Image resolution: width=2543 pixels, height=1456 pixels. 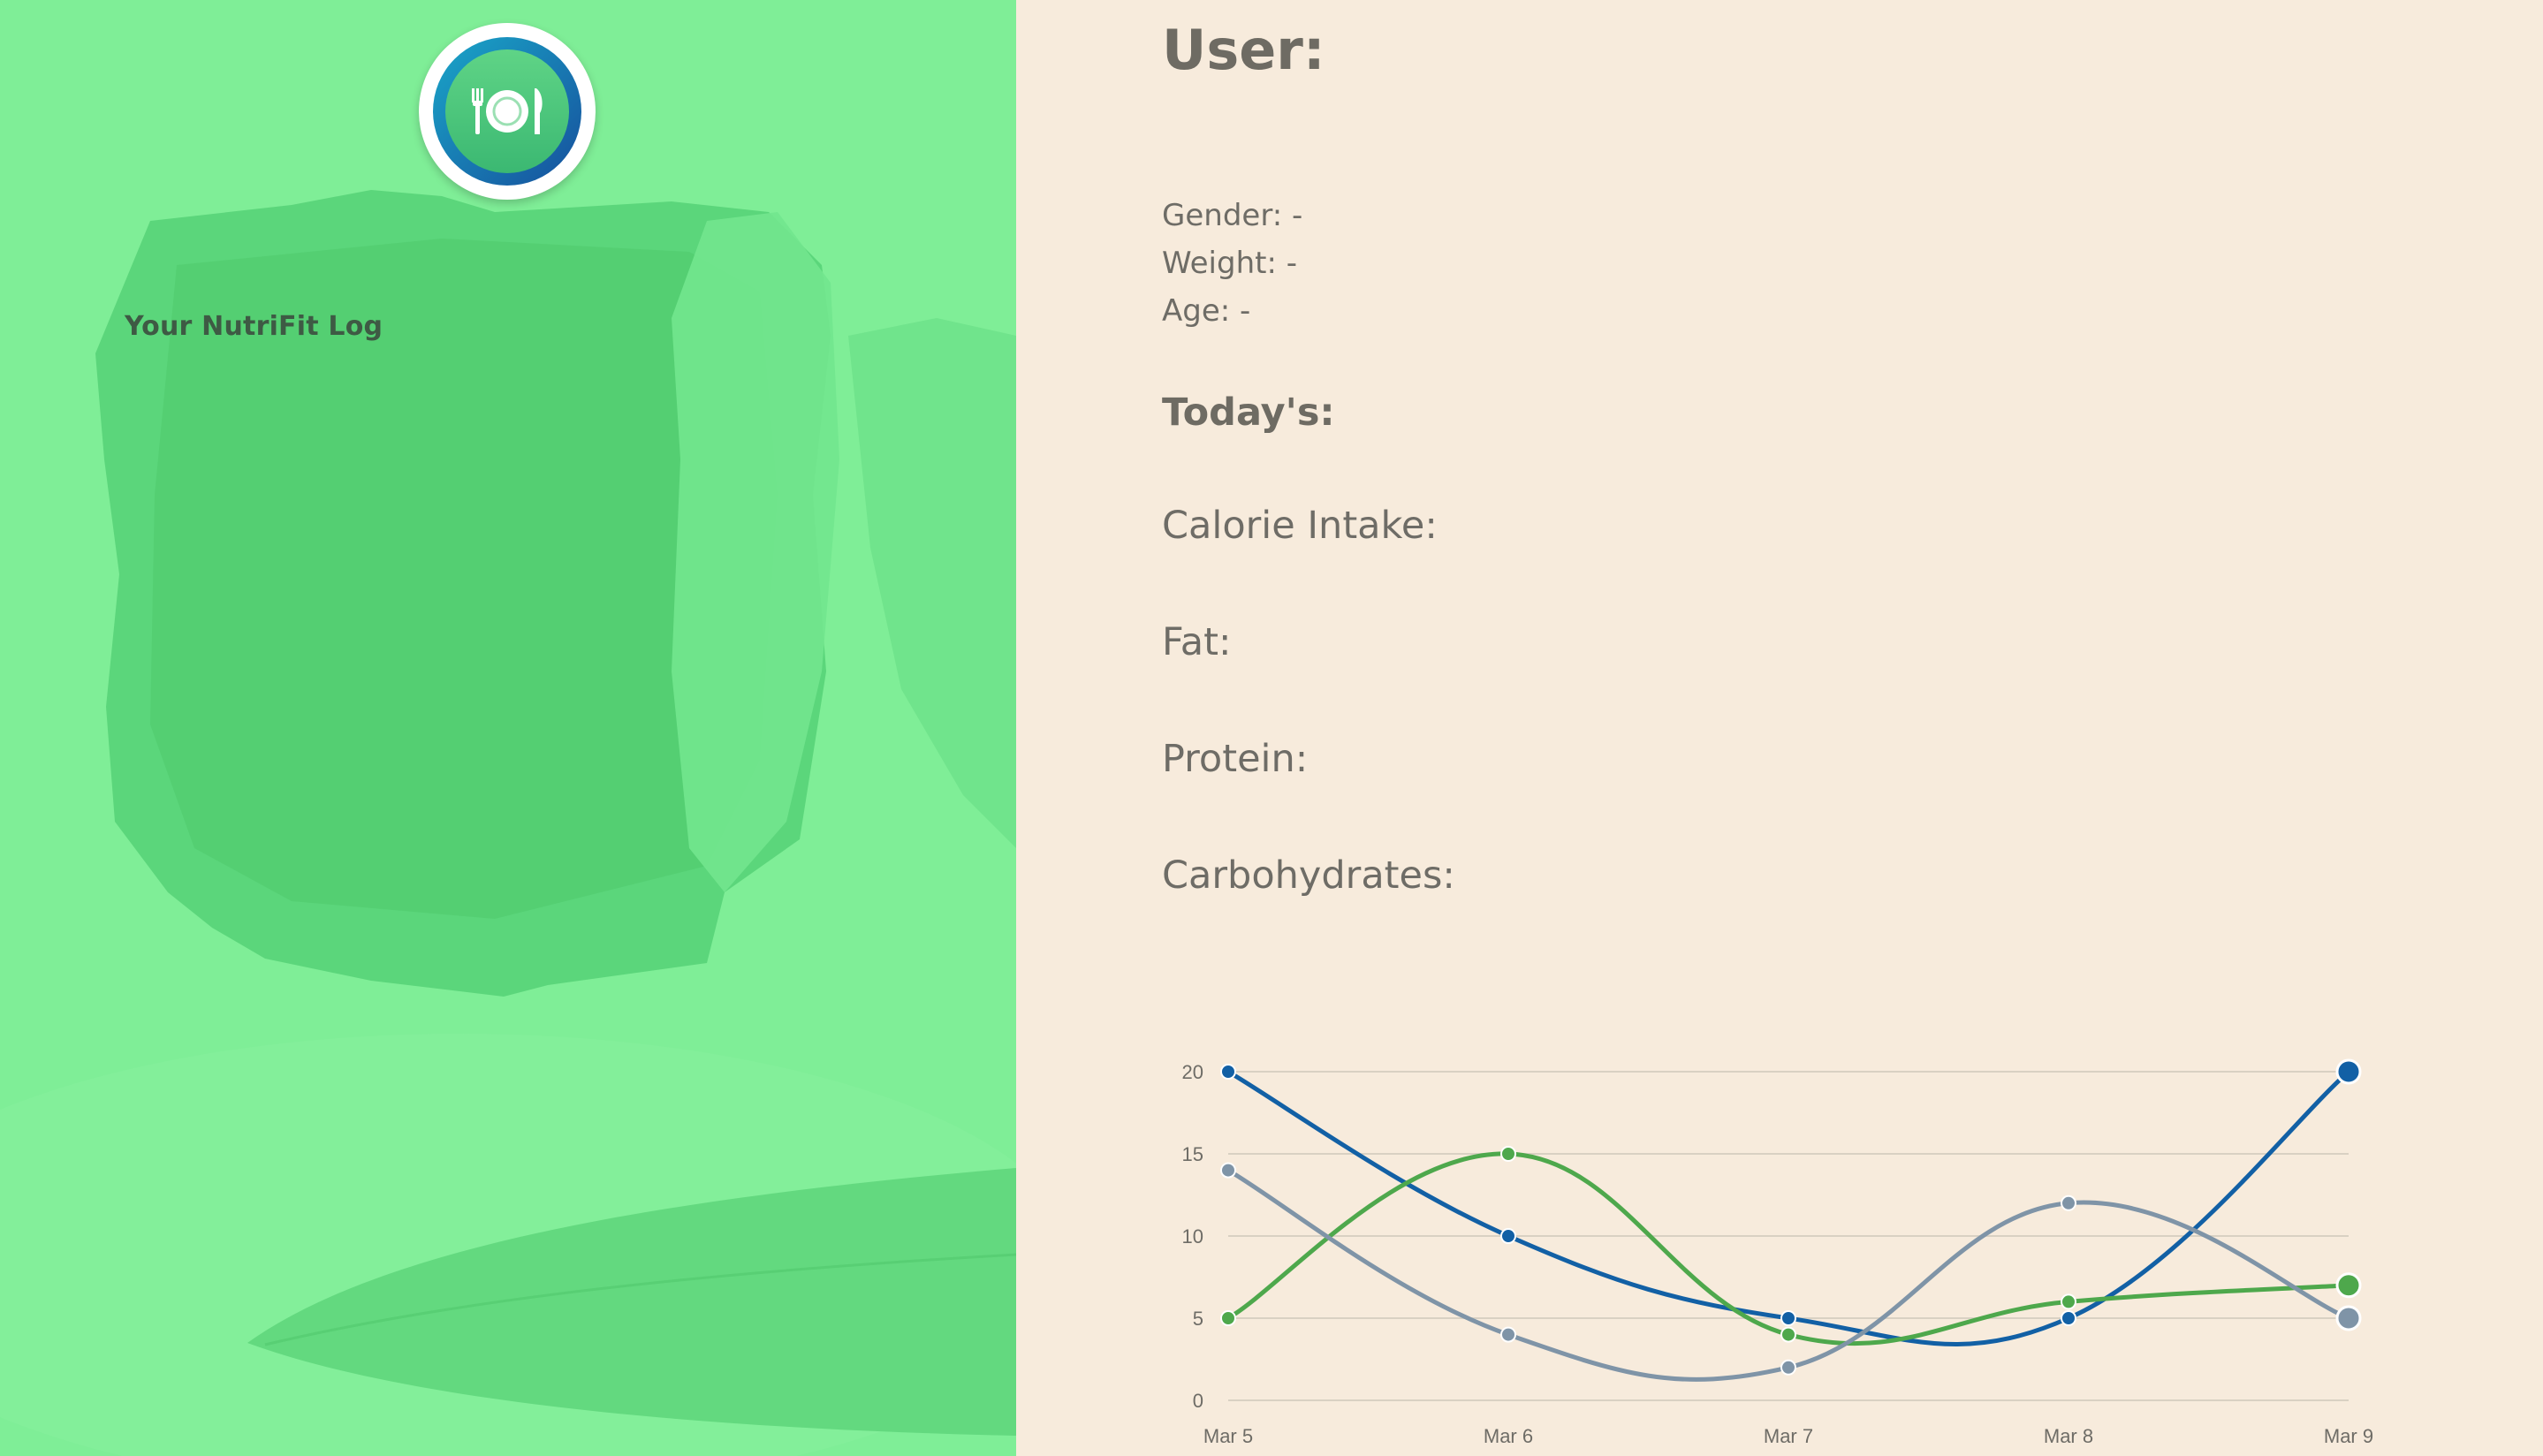 What do you see at coordinates (1235, 759) in the screenshot?
I see `protein-label: Protein:` at bounding box center [1235, 759].